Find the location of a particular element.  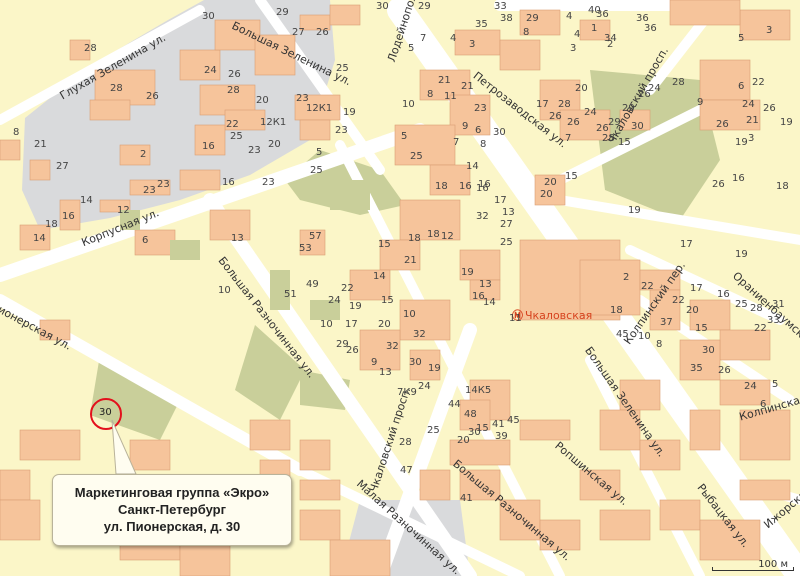

house-number: 12 is located at coordinates (123, 210).